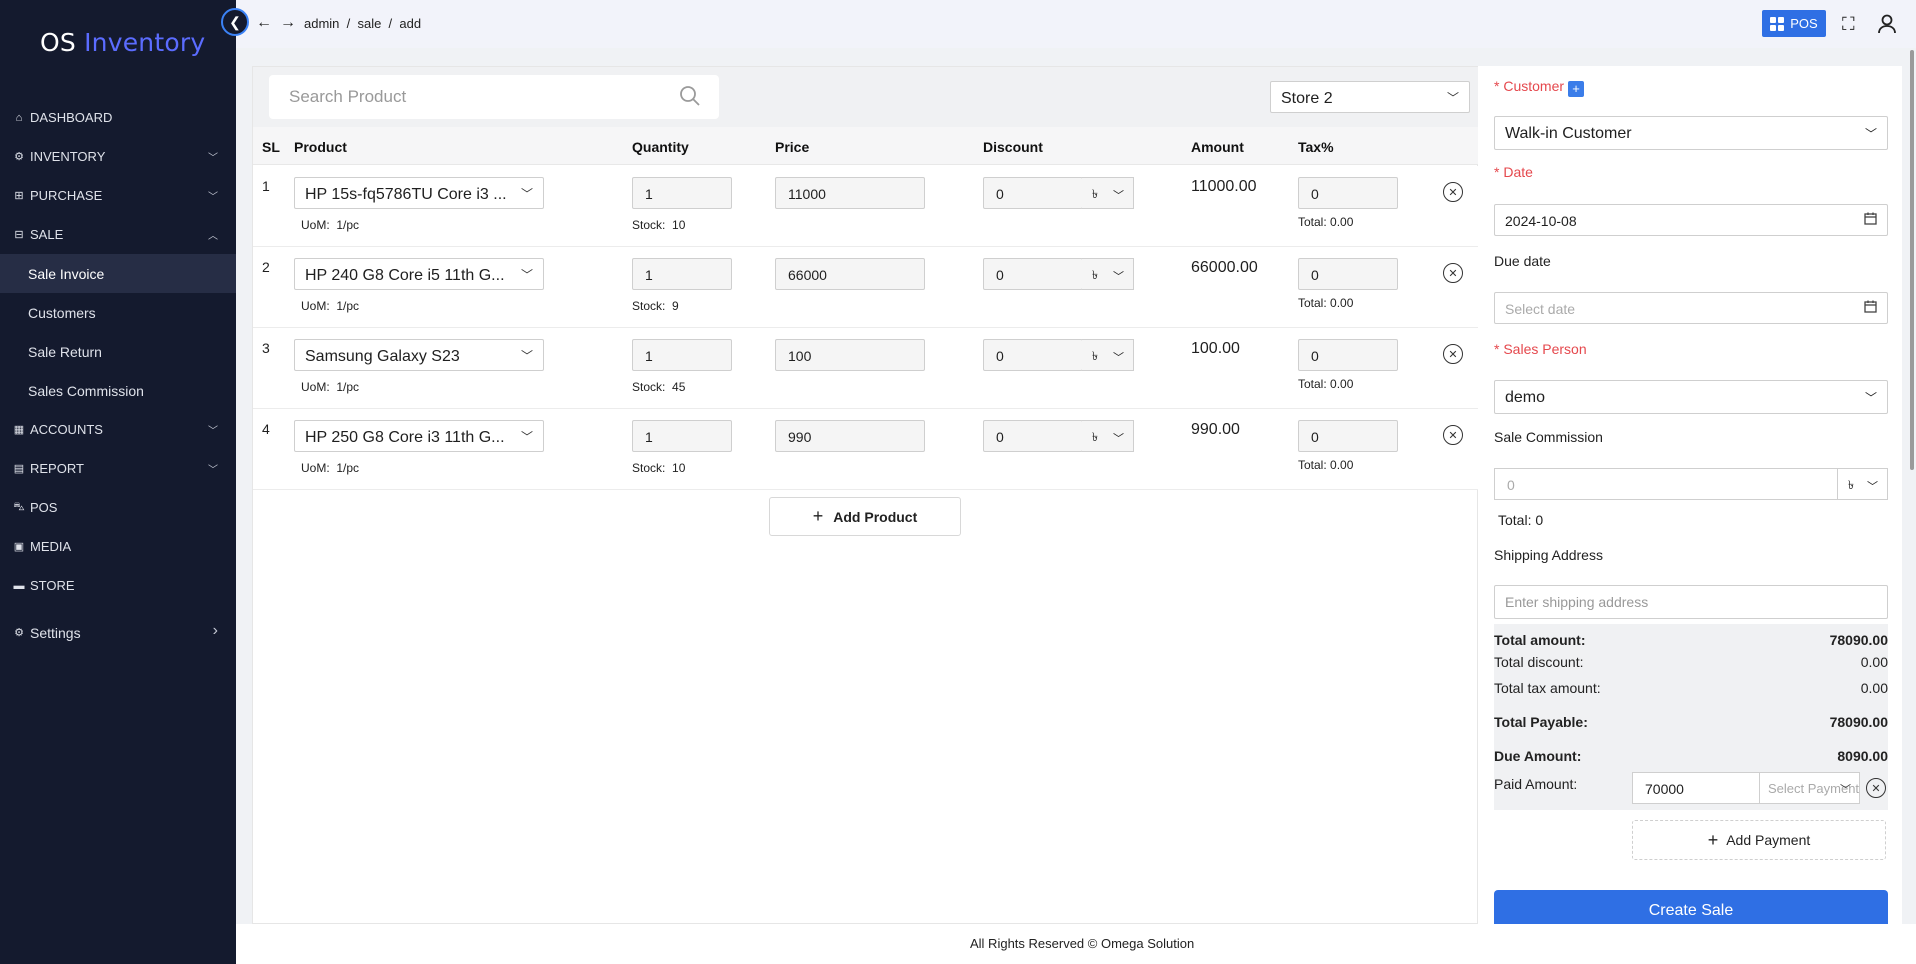 The height and width of the screenshot is (964, 1916). What do you see at coordinates (1522, 261) in the screenshot?
I see `due-date-label: Due date` at bounding box center [1522, 261].